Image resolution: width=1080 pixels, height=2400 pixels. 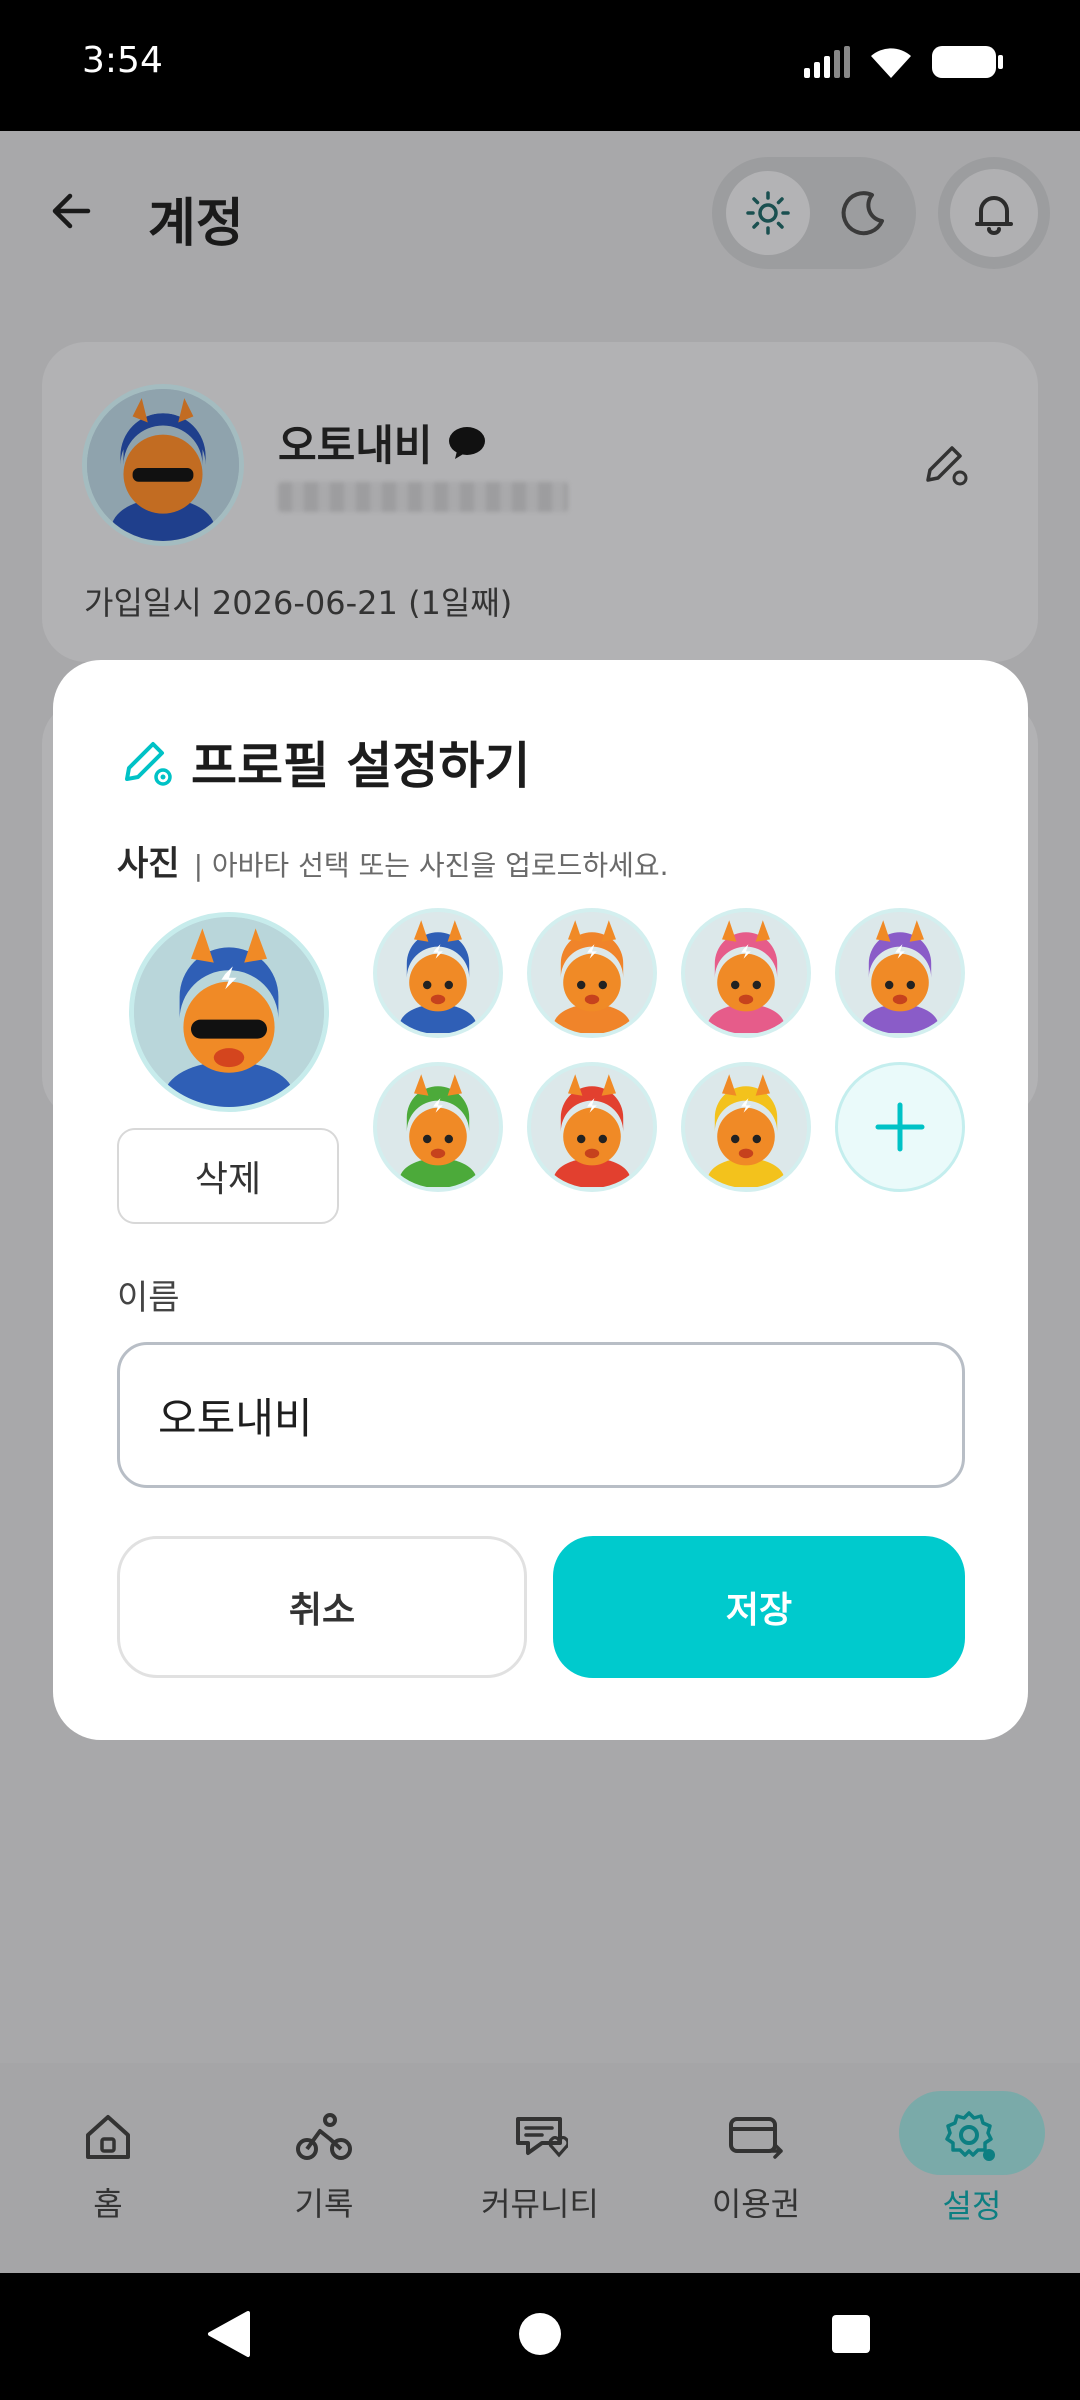 What do you see at coordinates (229, 2334) in the screenshot?
I see `system-back-icon` at bounding box center [229, 2334].